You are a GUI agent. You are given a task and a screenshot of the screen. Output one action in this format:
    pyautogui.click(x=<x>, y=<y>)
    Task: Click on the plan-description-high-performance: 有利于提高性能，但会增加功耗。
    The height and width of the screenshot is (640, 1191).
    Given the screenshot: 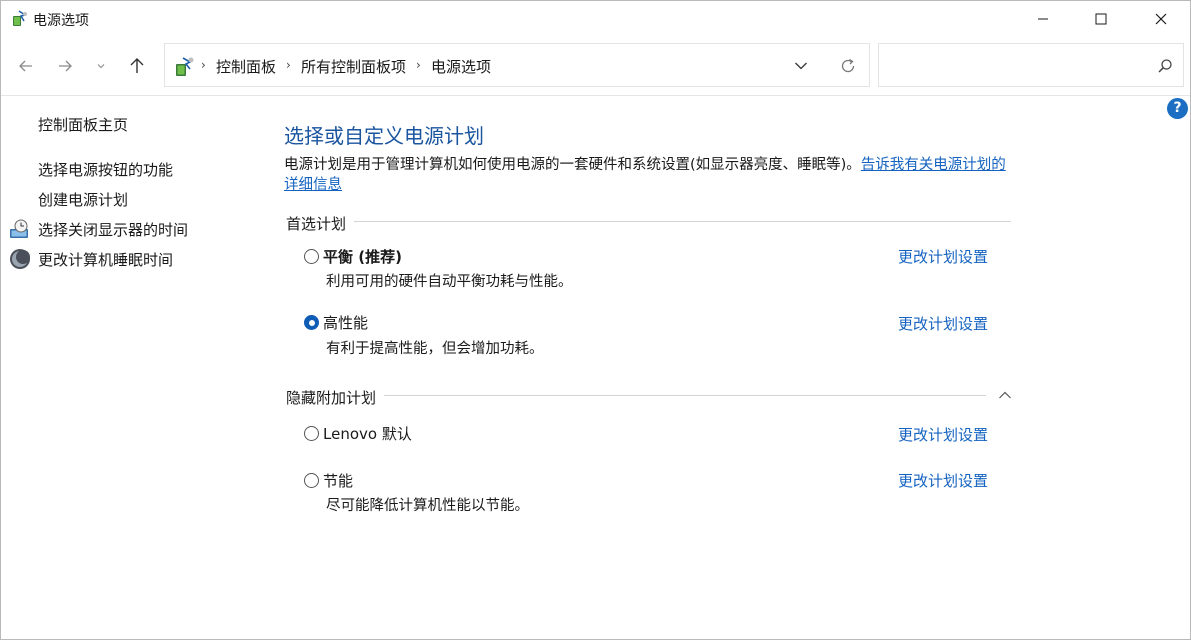 What is the action you would take?
    pyautogui.click(x=435, y=349)
    